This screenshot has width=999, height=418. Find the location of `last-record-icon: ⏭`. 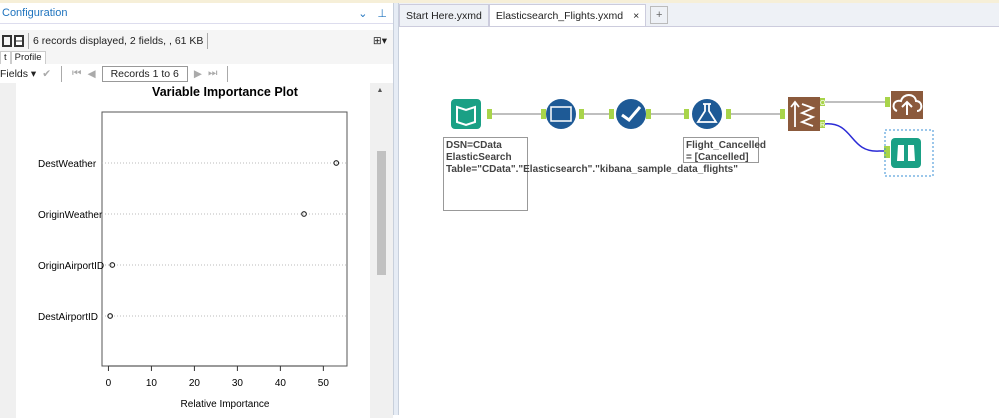

last-record-icon: ⏭ is located at coordinates (212, 73).